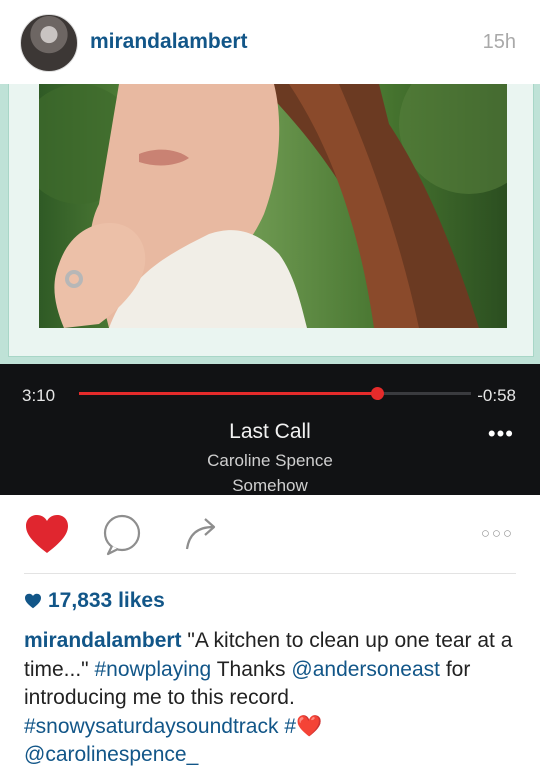  I want to click on share-button, so click(203, 535).